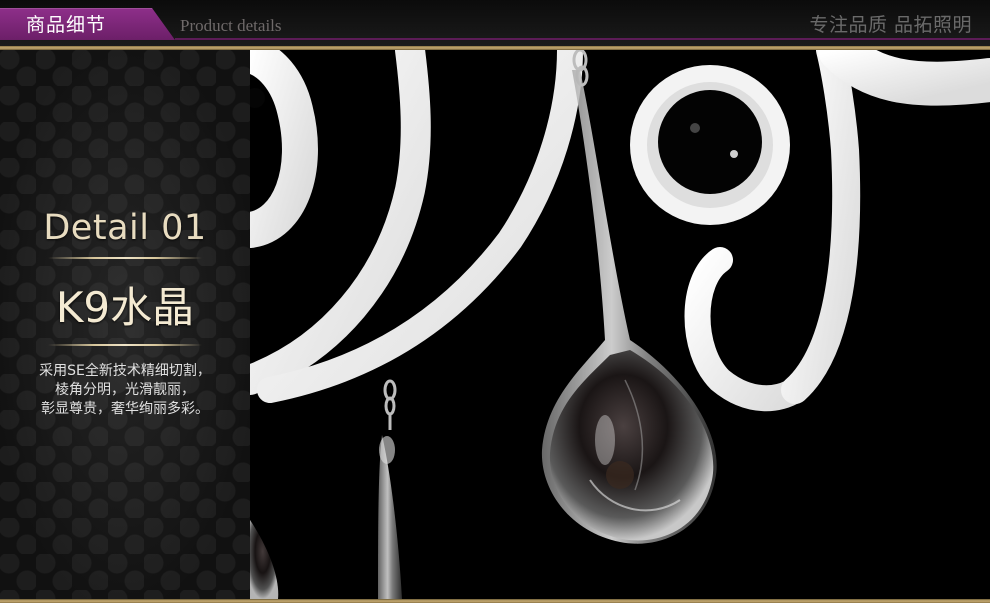  I want to click on description-line: 棱角分明，光滑靓丽，, so click(125, 390).